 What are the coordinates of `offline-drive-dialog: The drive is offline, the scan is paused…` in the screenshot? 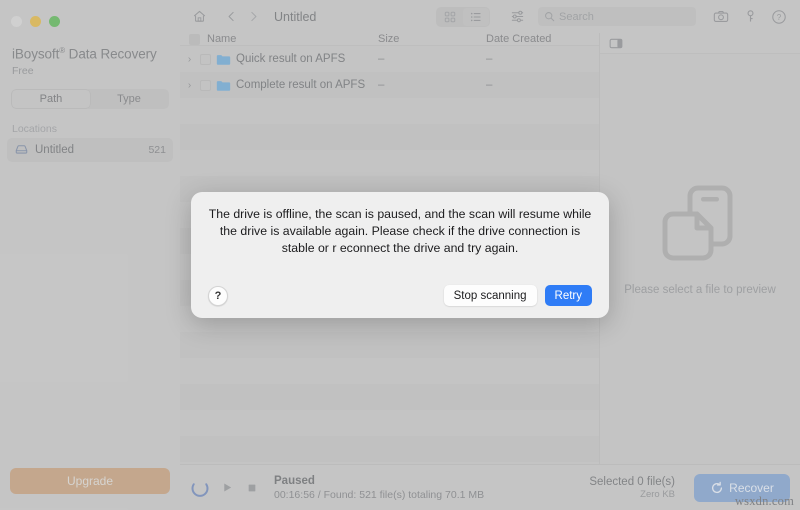 It's located at (400, 255).